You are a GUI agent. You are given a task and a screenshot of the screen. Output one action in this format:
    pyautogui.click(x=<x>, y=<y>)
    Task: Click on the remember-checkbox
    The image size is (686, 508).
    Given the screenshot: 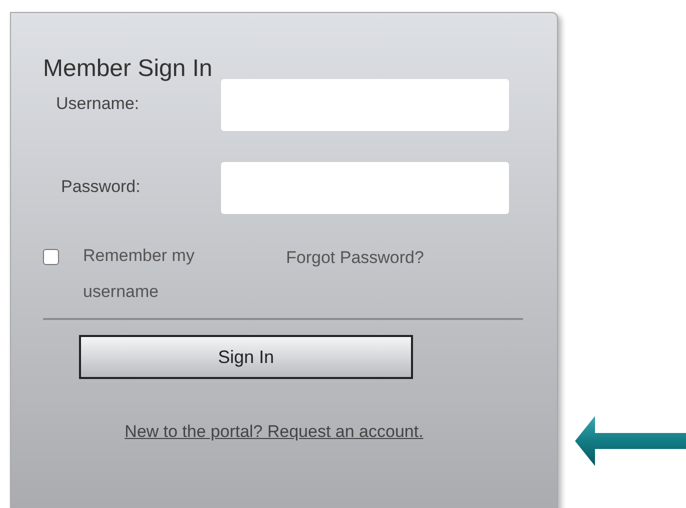 What is the action you would take?
    pyautogui.click(x=51, y=257)
    